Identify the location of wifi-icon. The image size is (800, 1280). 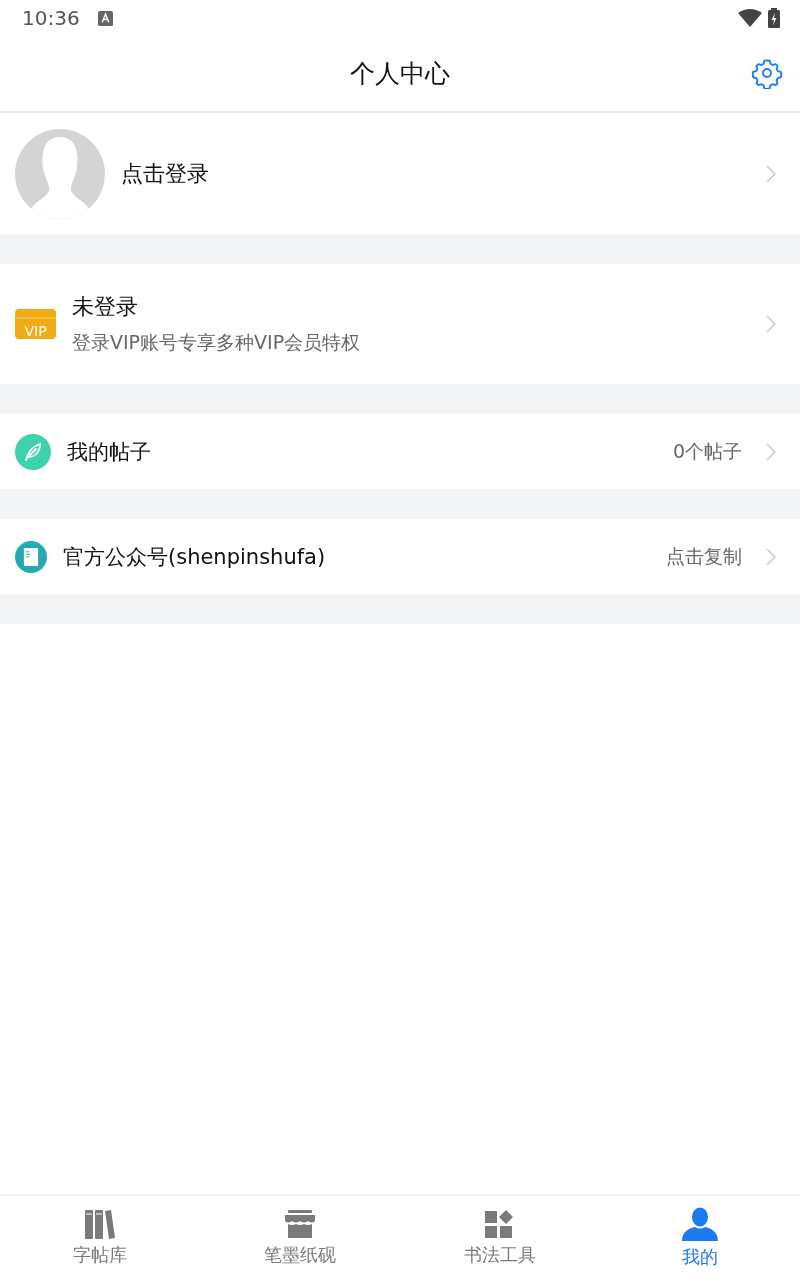
(750, 18).